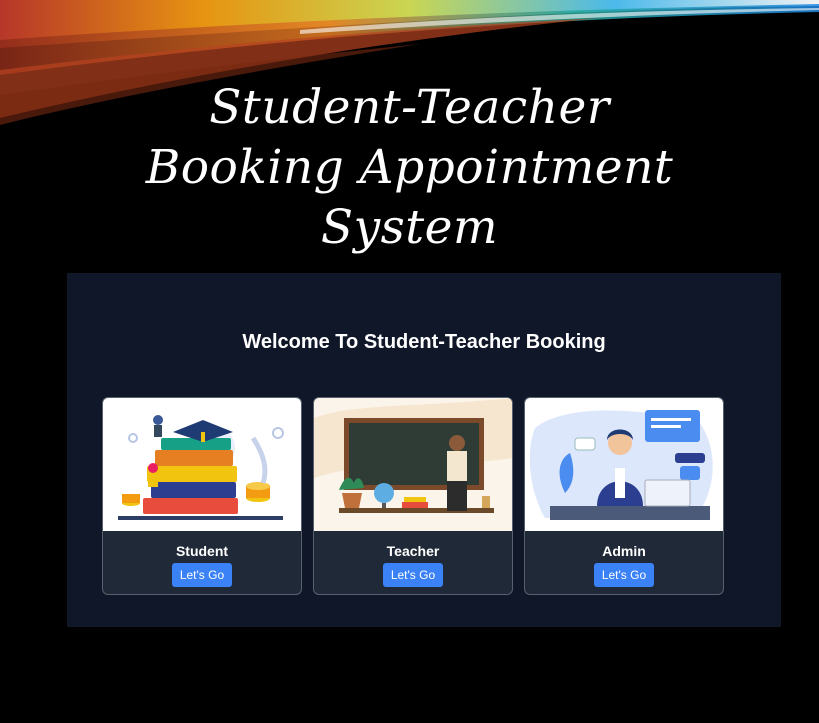 The width and height of the screenshot is (819, 723). Describe the element at coordinates (202, 551) in the screenshot. I see `student-card-title: Student` at that location.